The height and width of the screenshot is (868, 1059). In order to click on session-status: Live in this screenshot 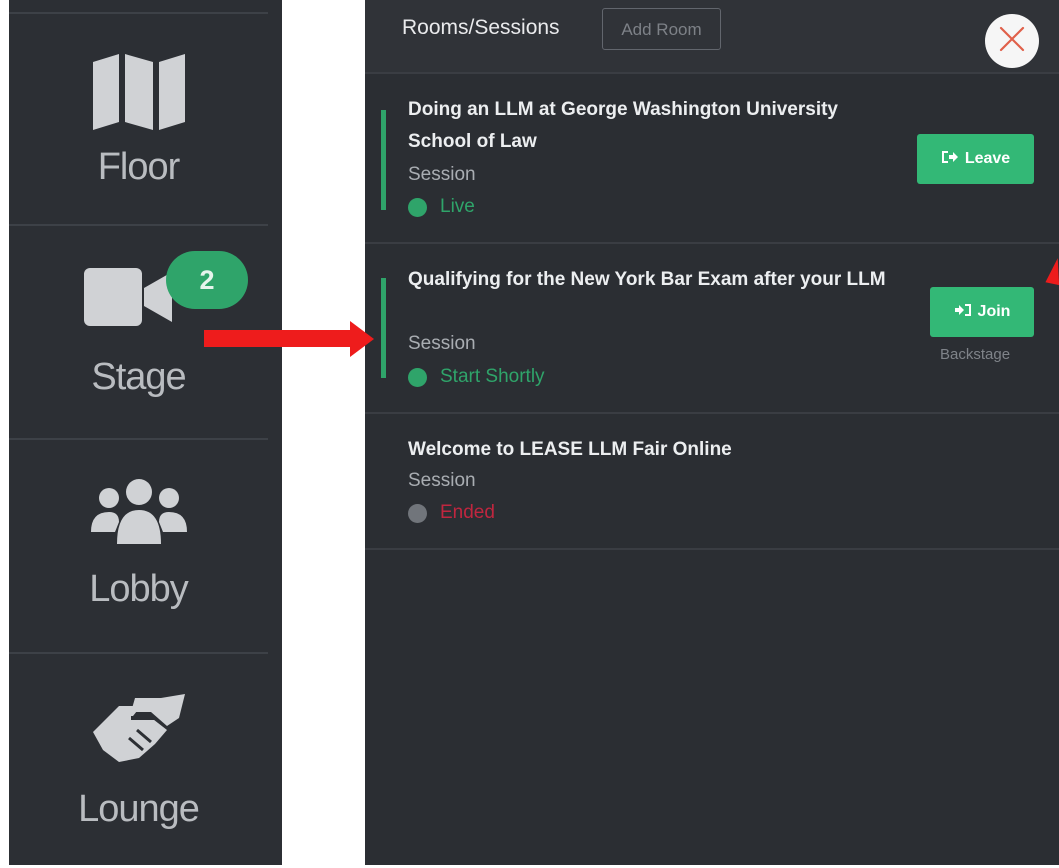, I will do `click(441, 207)`.